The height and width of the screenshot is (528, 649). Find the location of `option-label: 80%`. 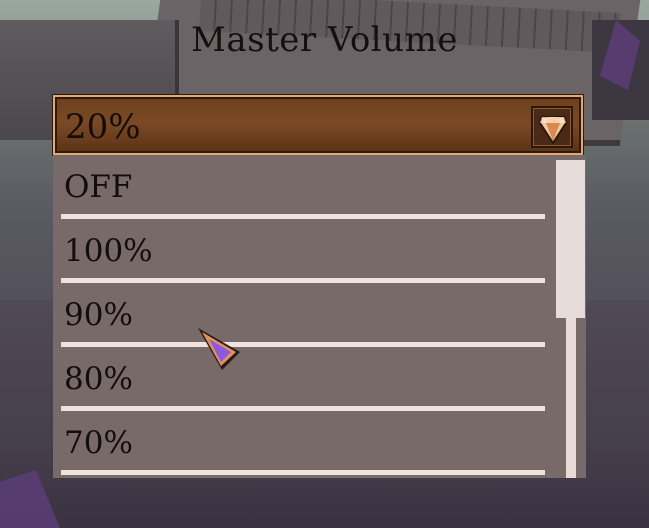

option-label: 80% is located at coordinates (98, 379).